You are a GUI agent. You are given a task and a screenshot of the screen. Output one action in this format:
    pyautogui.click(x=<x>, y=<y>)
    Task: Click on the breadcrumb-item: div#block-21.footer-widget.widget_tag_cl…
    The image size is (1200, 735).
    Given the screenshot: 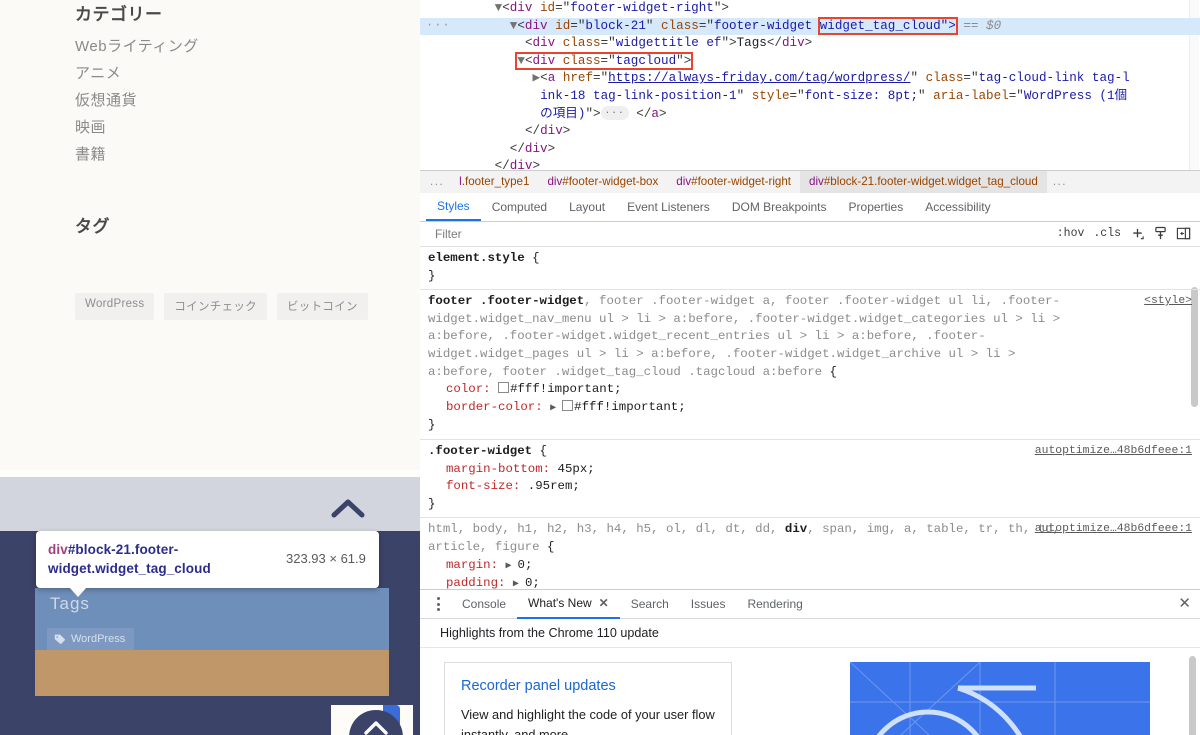 What is the action you would take?
    pyautogui.click(x=923, y=181)
    